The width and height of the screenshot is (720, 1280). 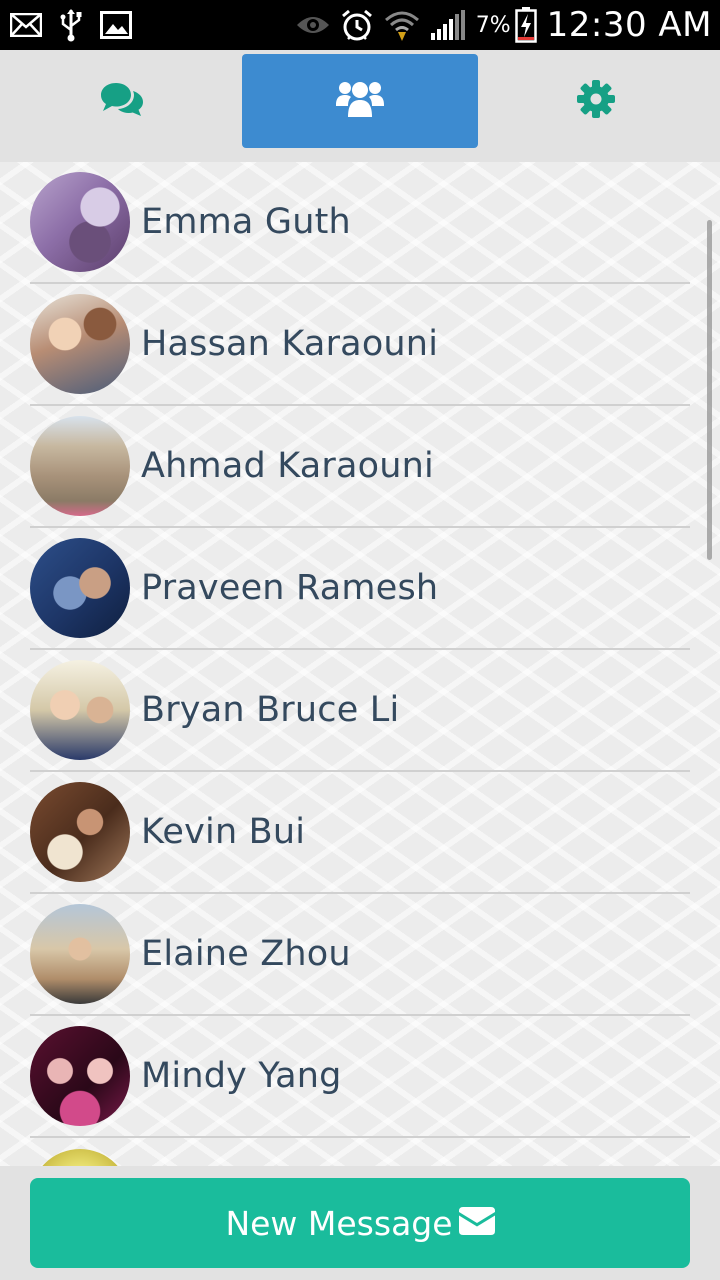 I want to click on users-icon, so click(x=360, y=101).